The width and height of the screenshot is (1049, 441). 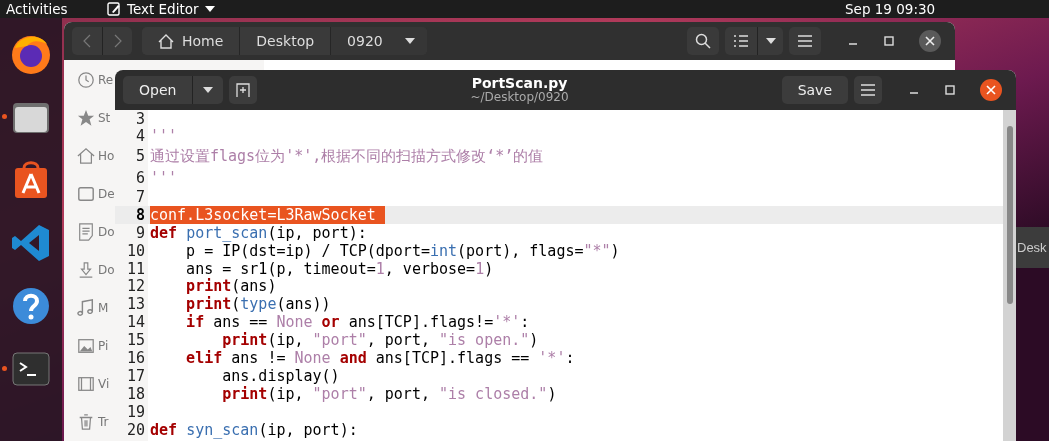 I want to click on back-icon, so click(x=87, y=41).